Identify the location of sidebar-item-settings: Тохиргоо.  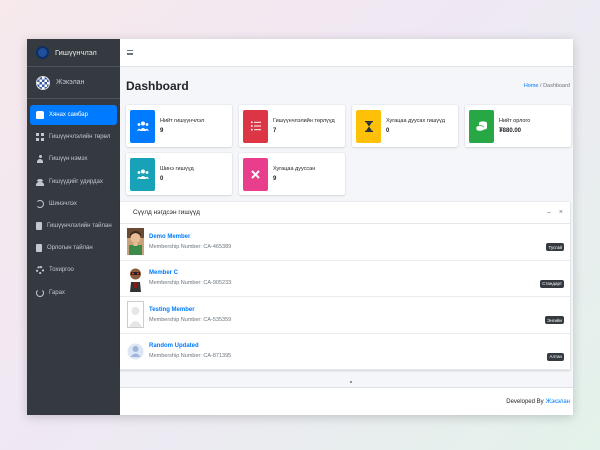
(73, 270).